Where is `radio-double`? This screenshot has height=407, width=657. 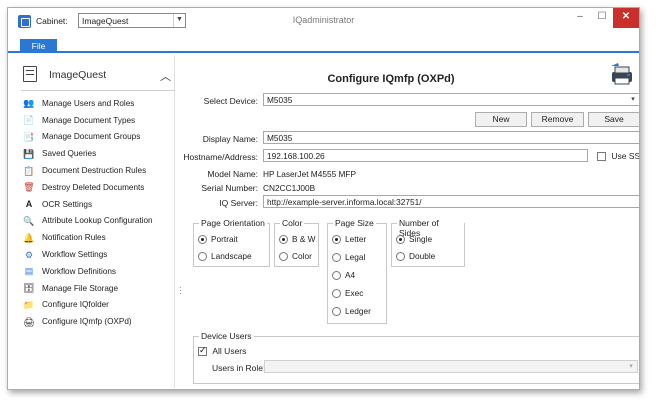 radio-double is located at coordinates (400, 257).